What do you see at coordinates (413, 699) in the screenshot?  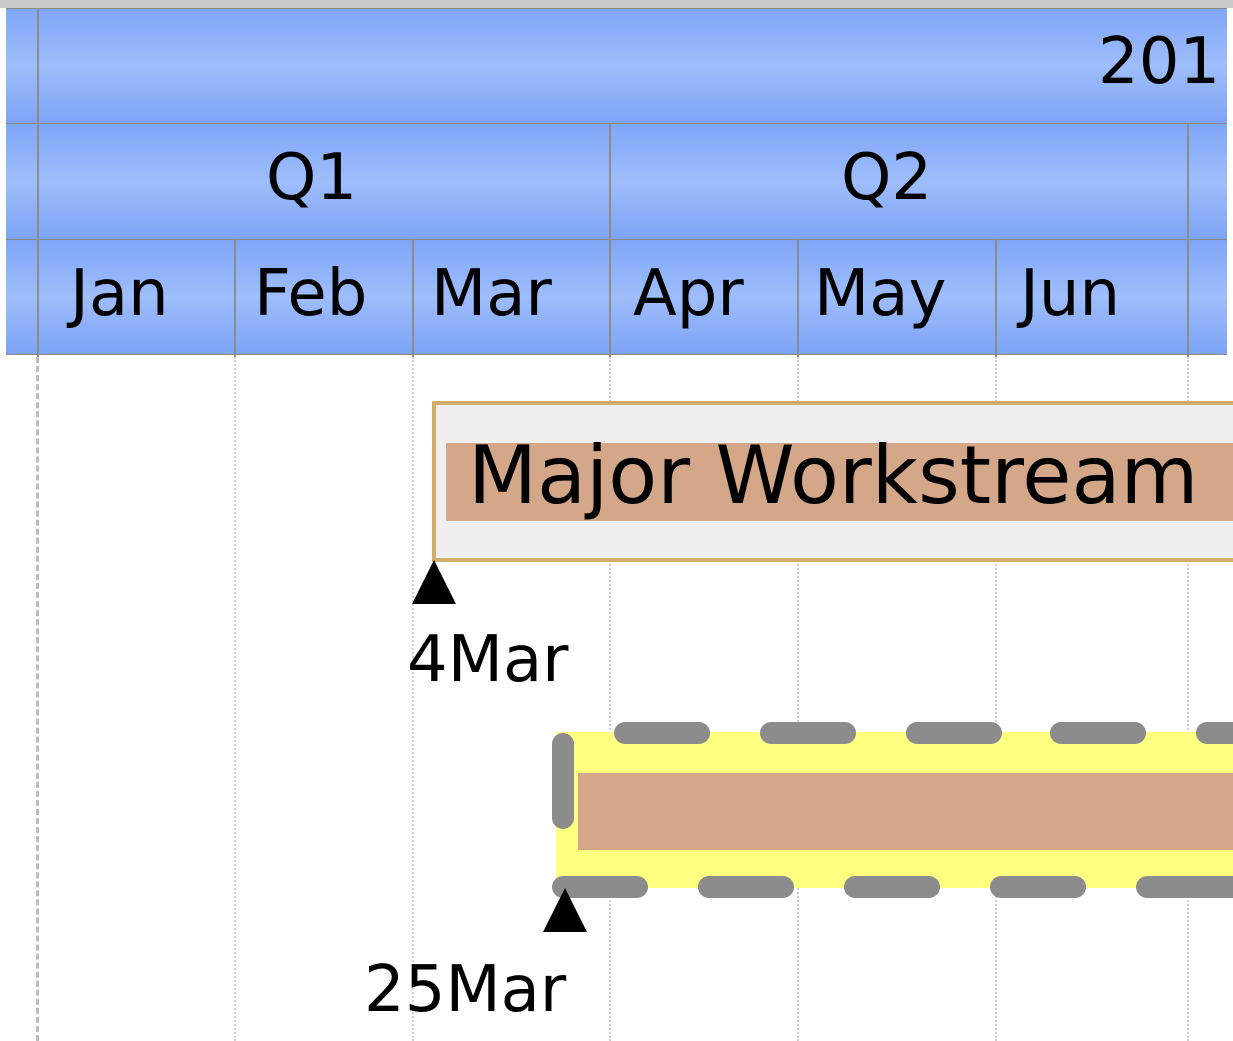 I see `grid-line-mar` at bounding box center [413, 699].